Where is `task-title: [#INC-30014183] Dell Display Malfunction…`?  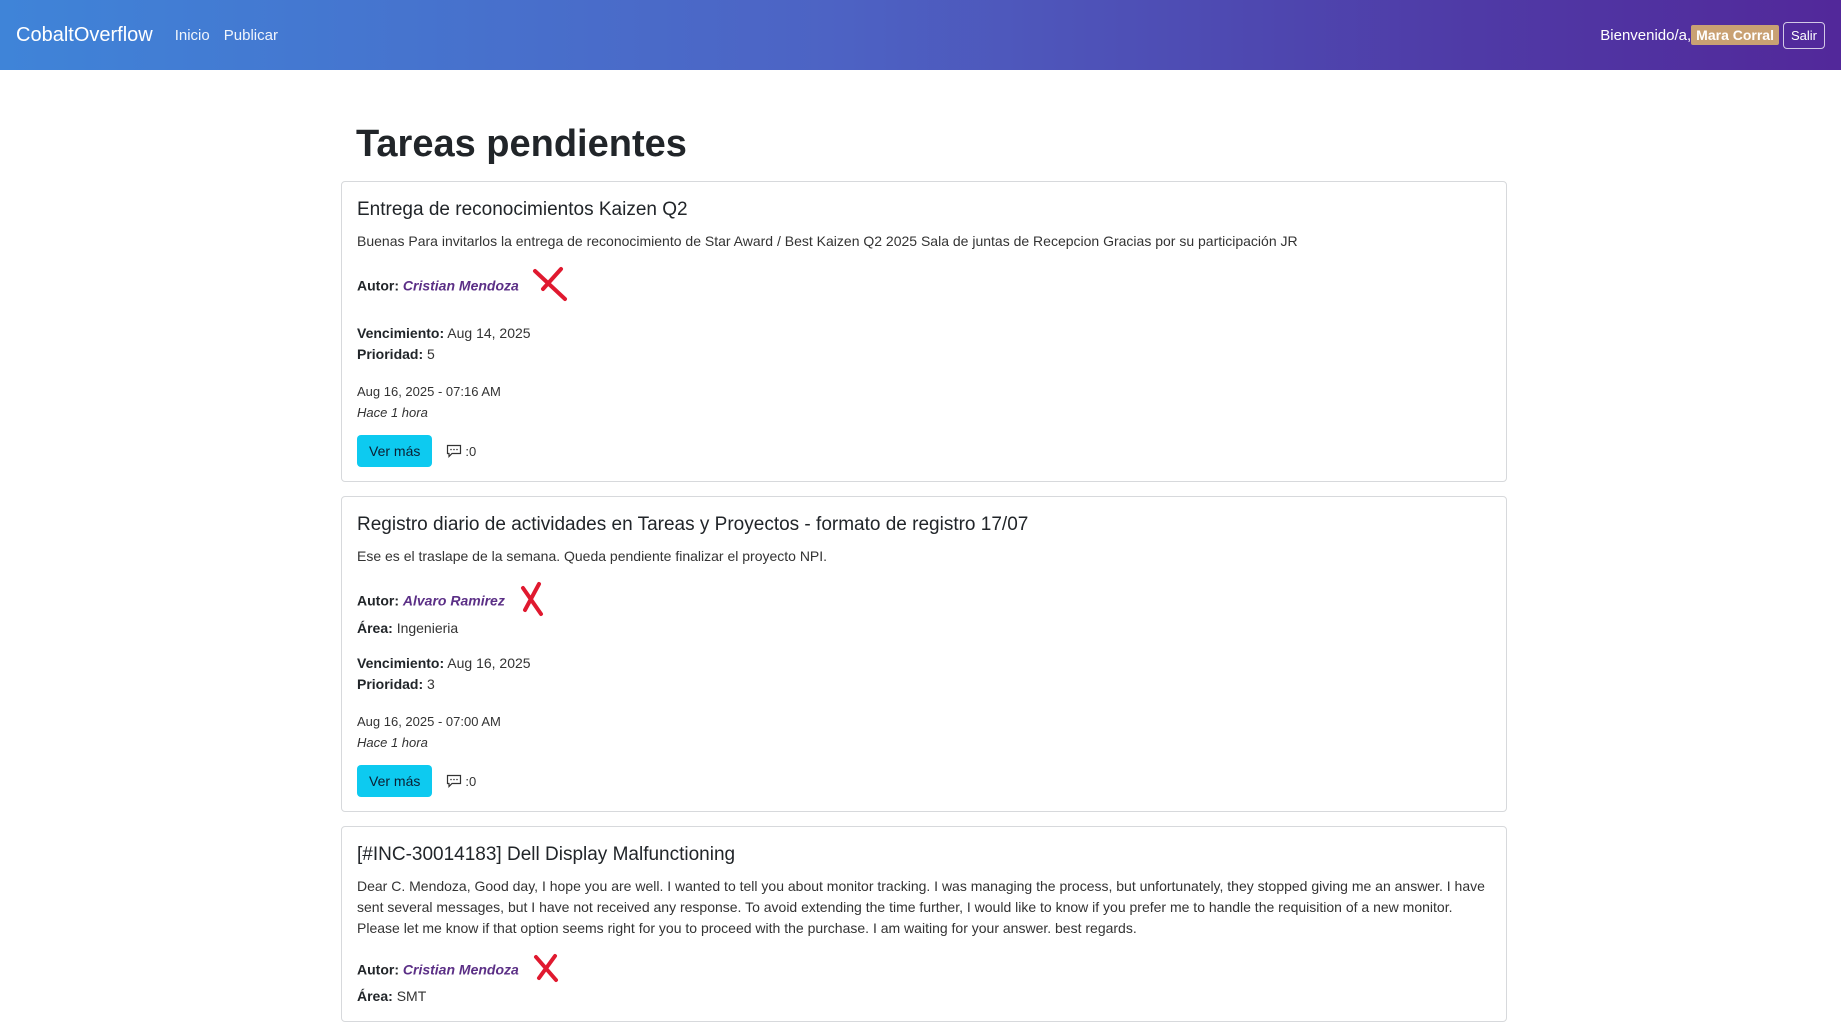
task-title: [#INC-30014183] Dell Display Malfunction… is located at coordinates (546, 854).